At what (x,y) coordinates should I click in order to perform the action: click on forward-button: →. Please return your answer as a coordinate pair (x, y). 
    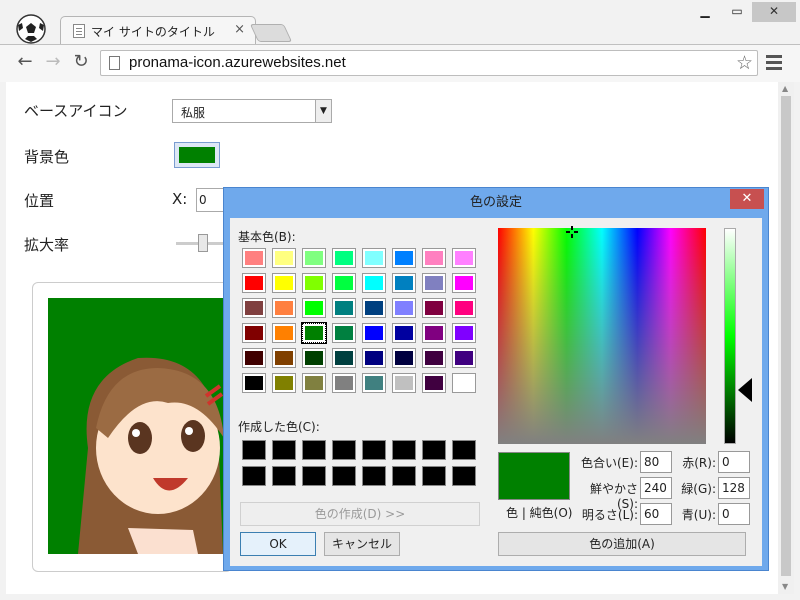
    Looking at the image, I should click on (53, 62).